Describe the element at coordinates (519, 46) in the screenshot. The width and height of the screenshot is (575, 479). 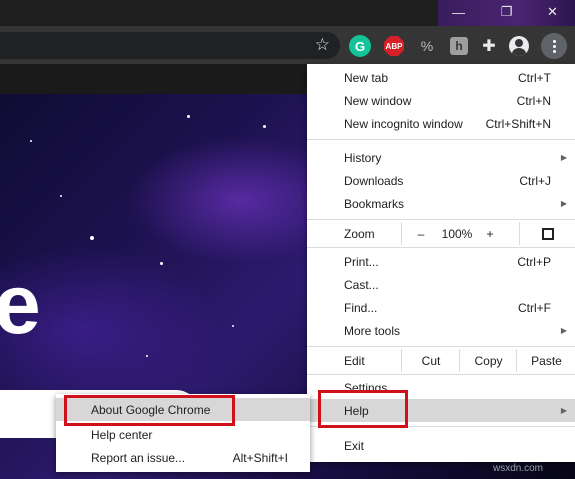
I see `profile-avatar-button` at that location.